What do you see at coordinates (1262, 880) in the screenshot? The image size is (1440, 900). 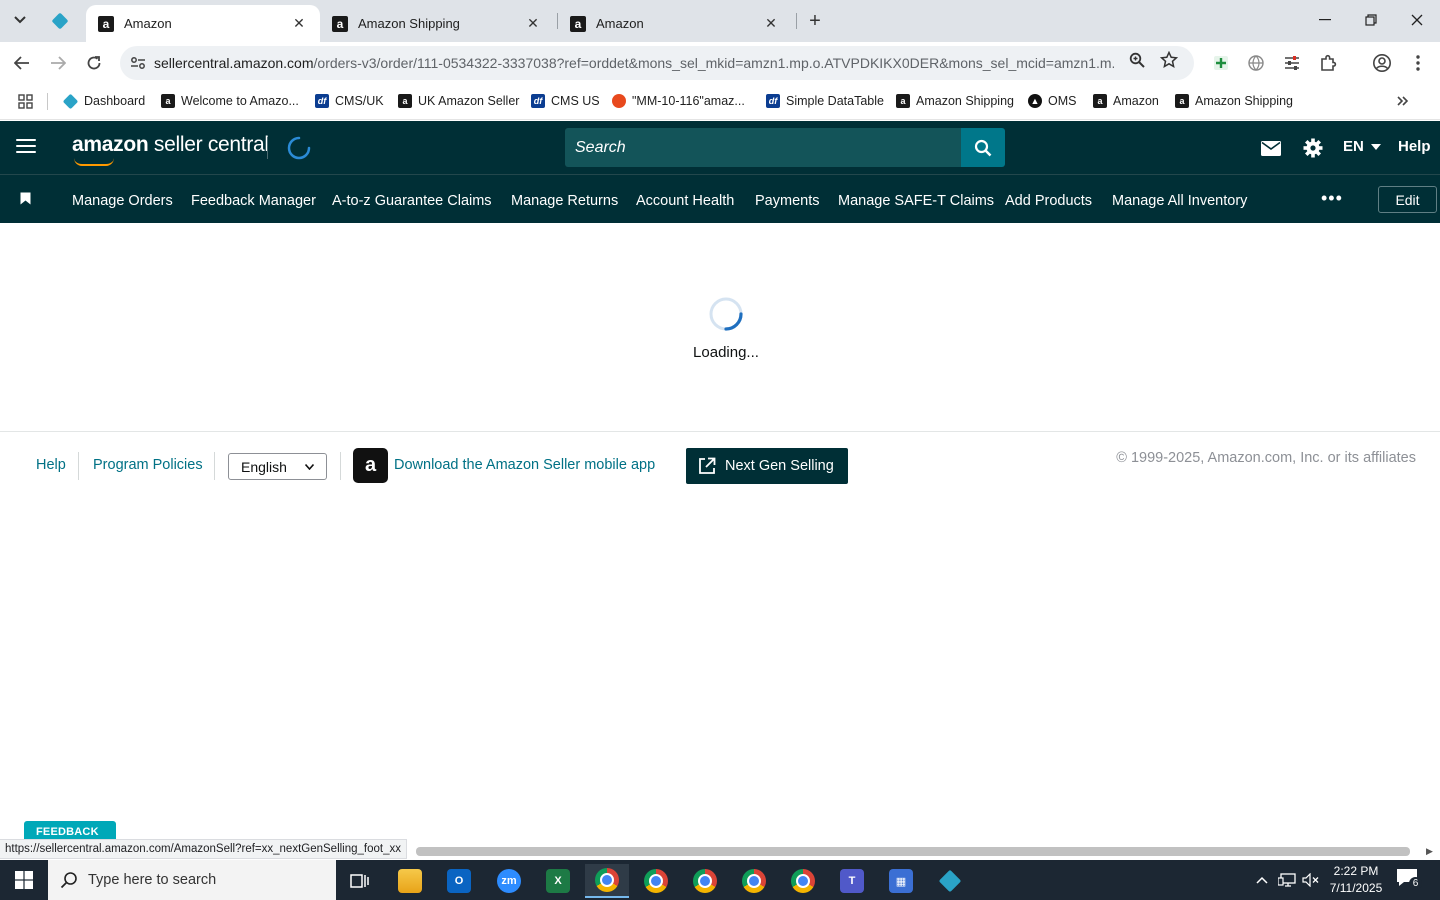 I see `show-hidden-icons-button` at bounding box center [1262, 880].